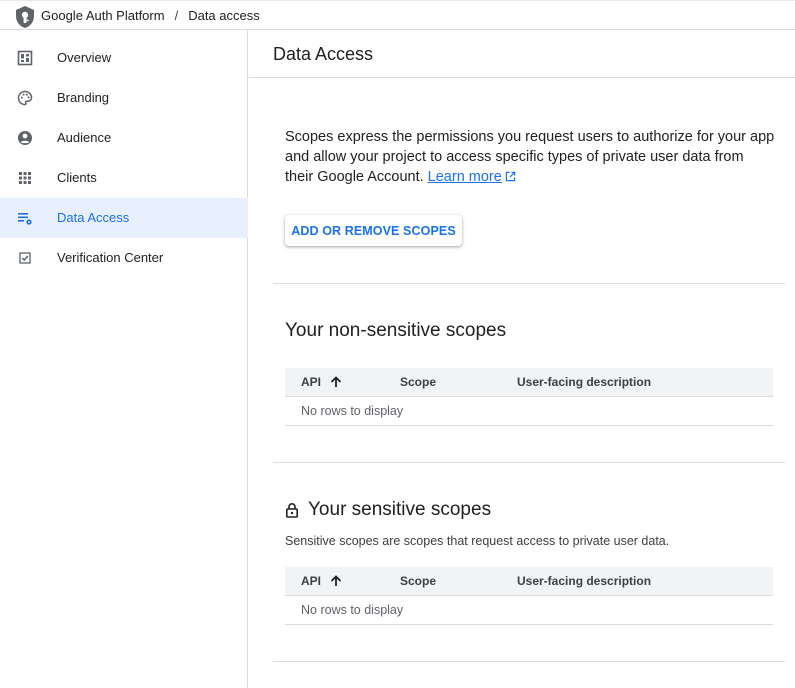  What do you see at coordinates (25, 17) in the screenshot?
I see `auth-platform-shield-icon` at bounding box center [25, 17].